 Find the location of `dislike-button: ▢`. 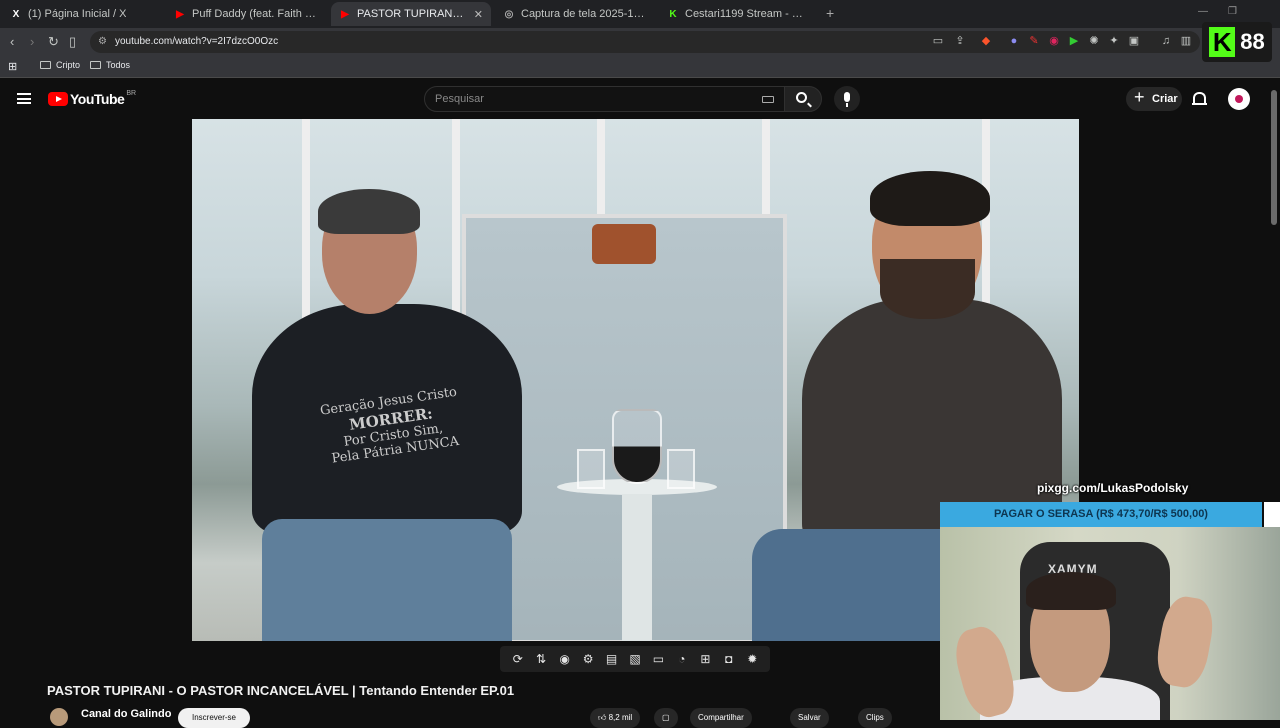

dislike-button: ▢ is located at coordinates (666, 718).